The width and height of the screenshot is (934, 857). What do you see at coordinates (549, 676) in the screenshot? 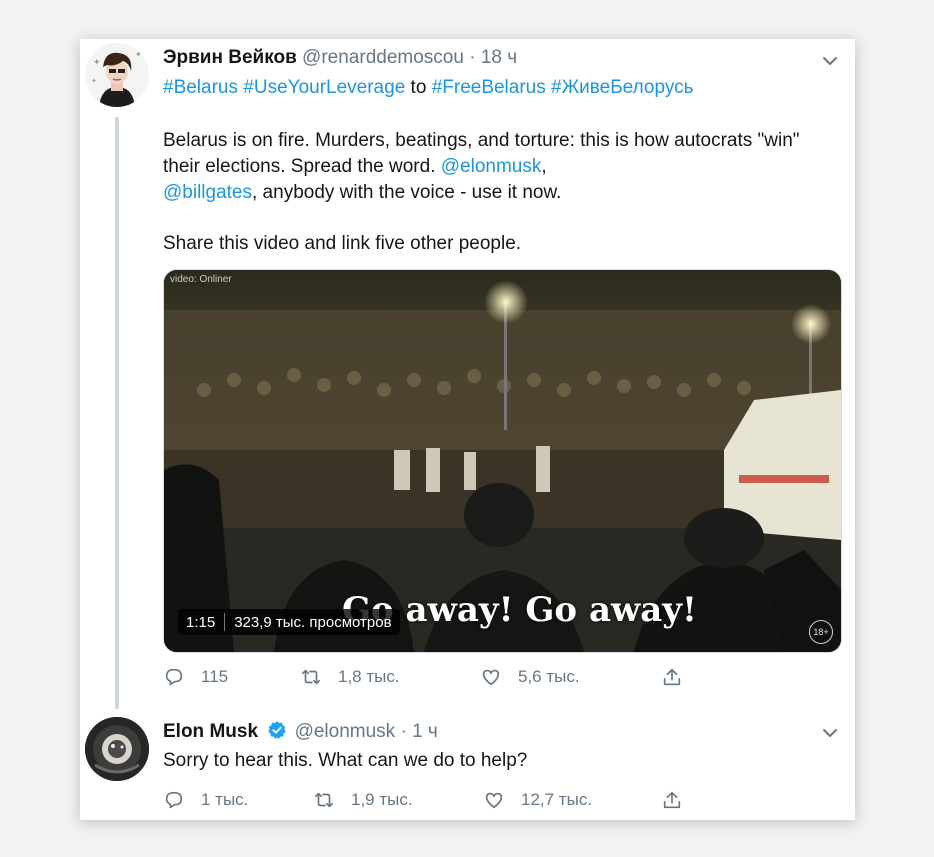
I see `like-count: 5,6 тыс.` at bounding box center [549, 676].